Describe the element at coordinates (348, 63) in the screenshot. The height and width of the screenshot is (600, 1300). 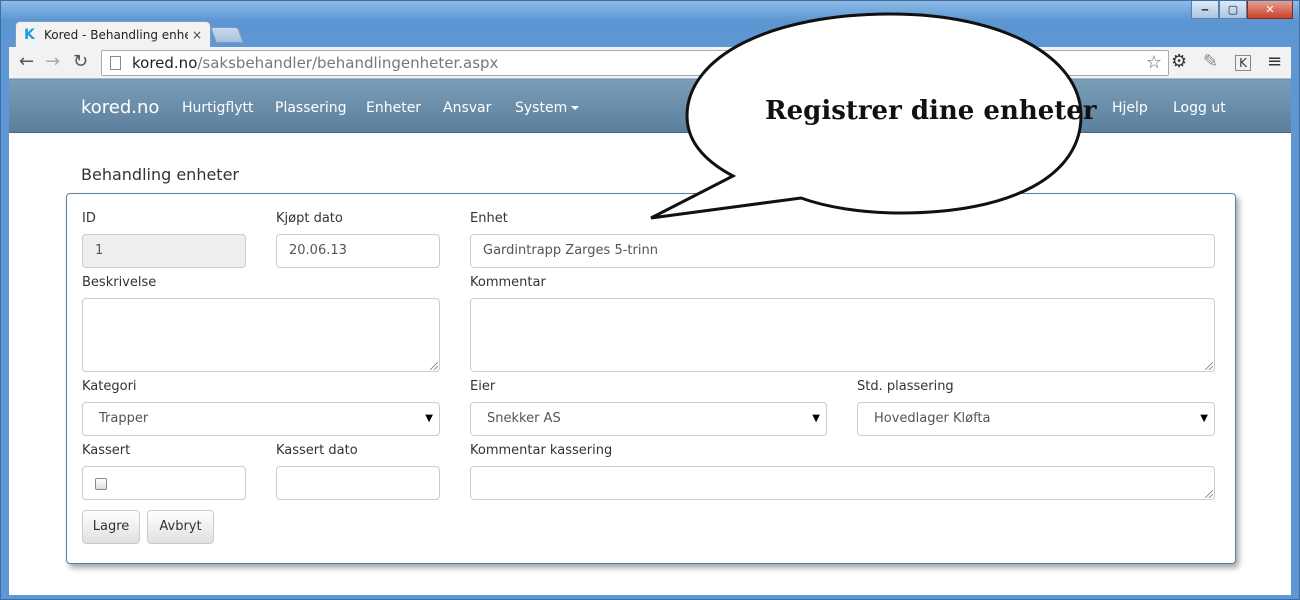
I see `url-path: /saksbehandler/behandlingenheter.aspx` at that location.